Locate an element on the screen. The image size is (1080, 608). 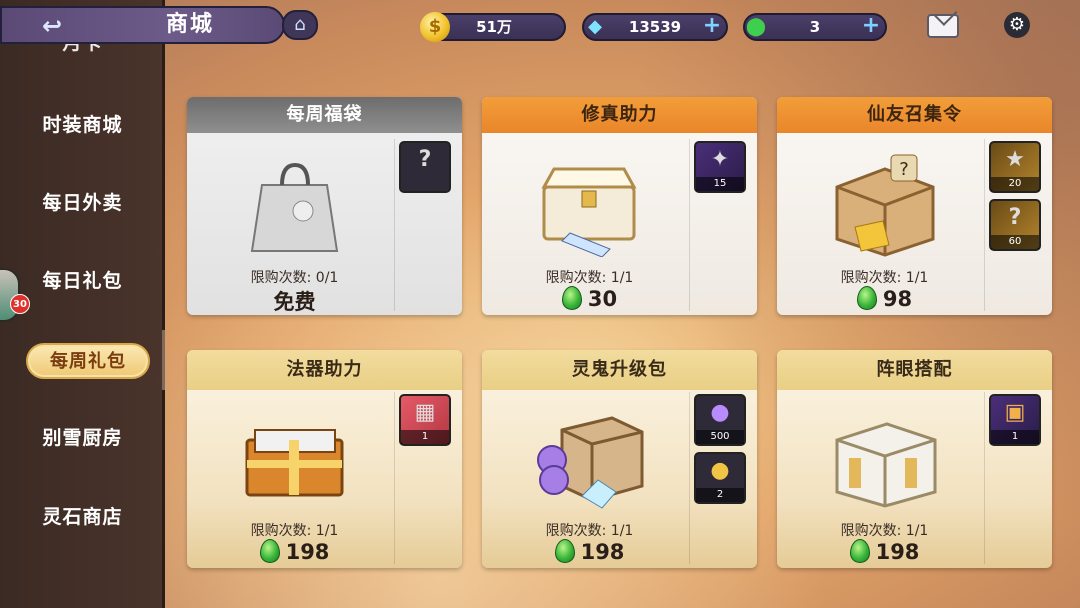
mystery-box-icon: ▣ 1 is located at coordinates (1015, 420).